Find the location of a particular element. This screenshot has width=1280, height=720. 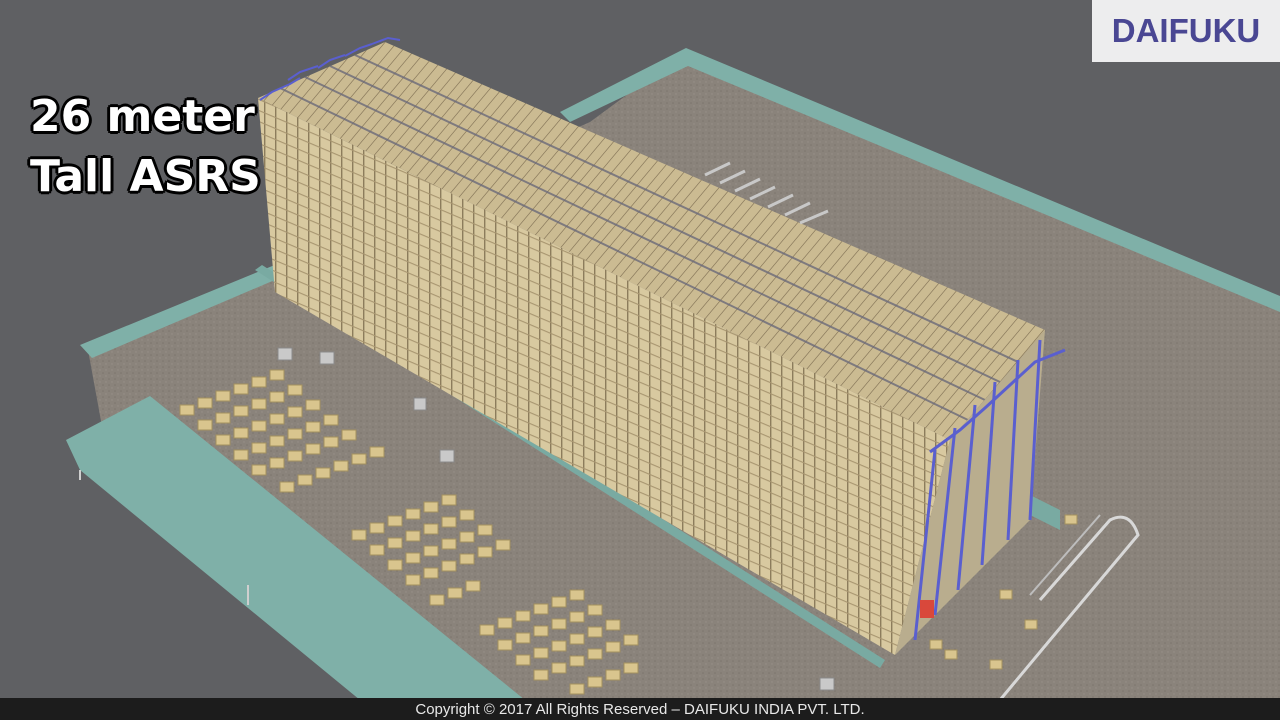

logo-text: DAIFUKU is located at coordinates (1186, 30).